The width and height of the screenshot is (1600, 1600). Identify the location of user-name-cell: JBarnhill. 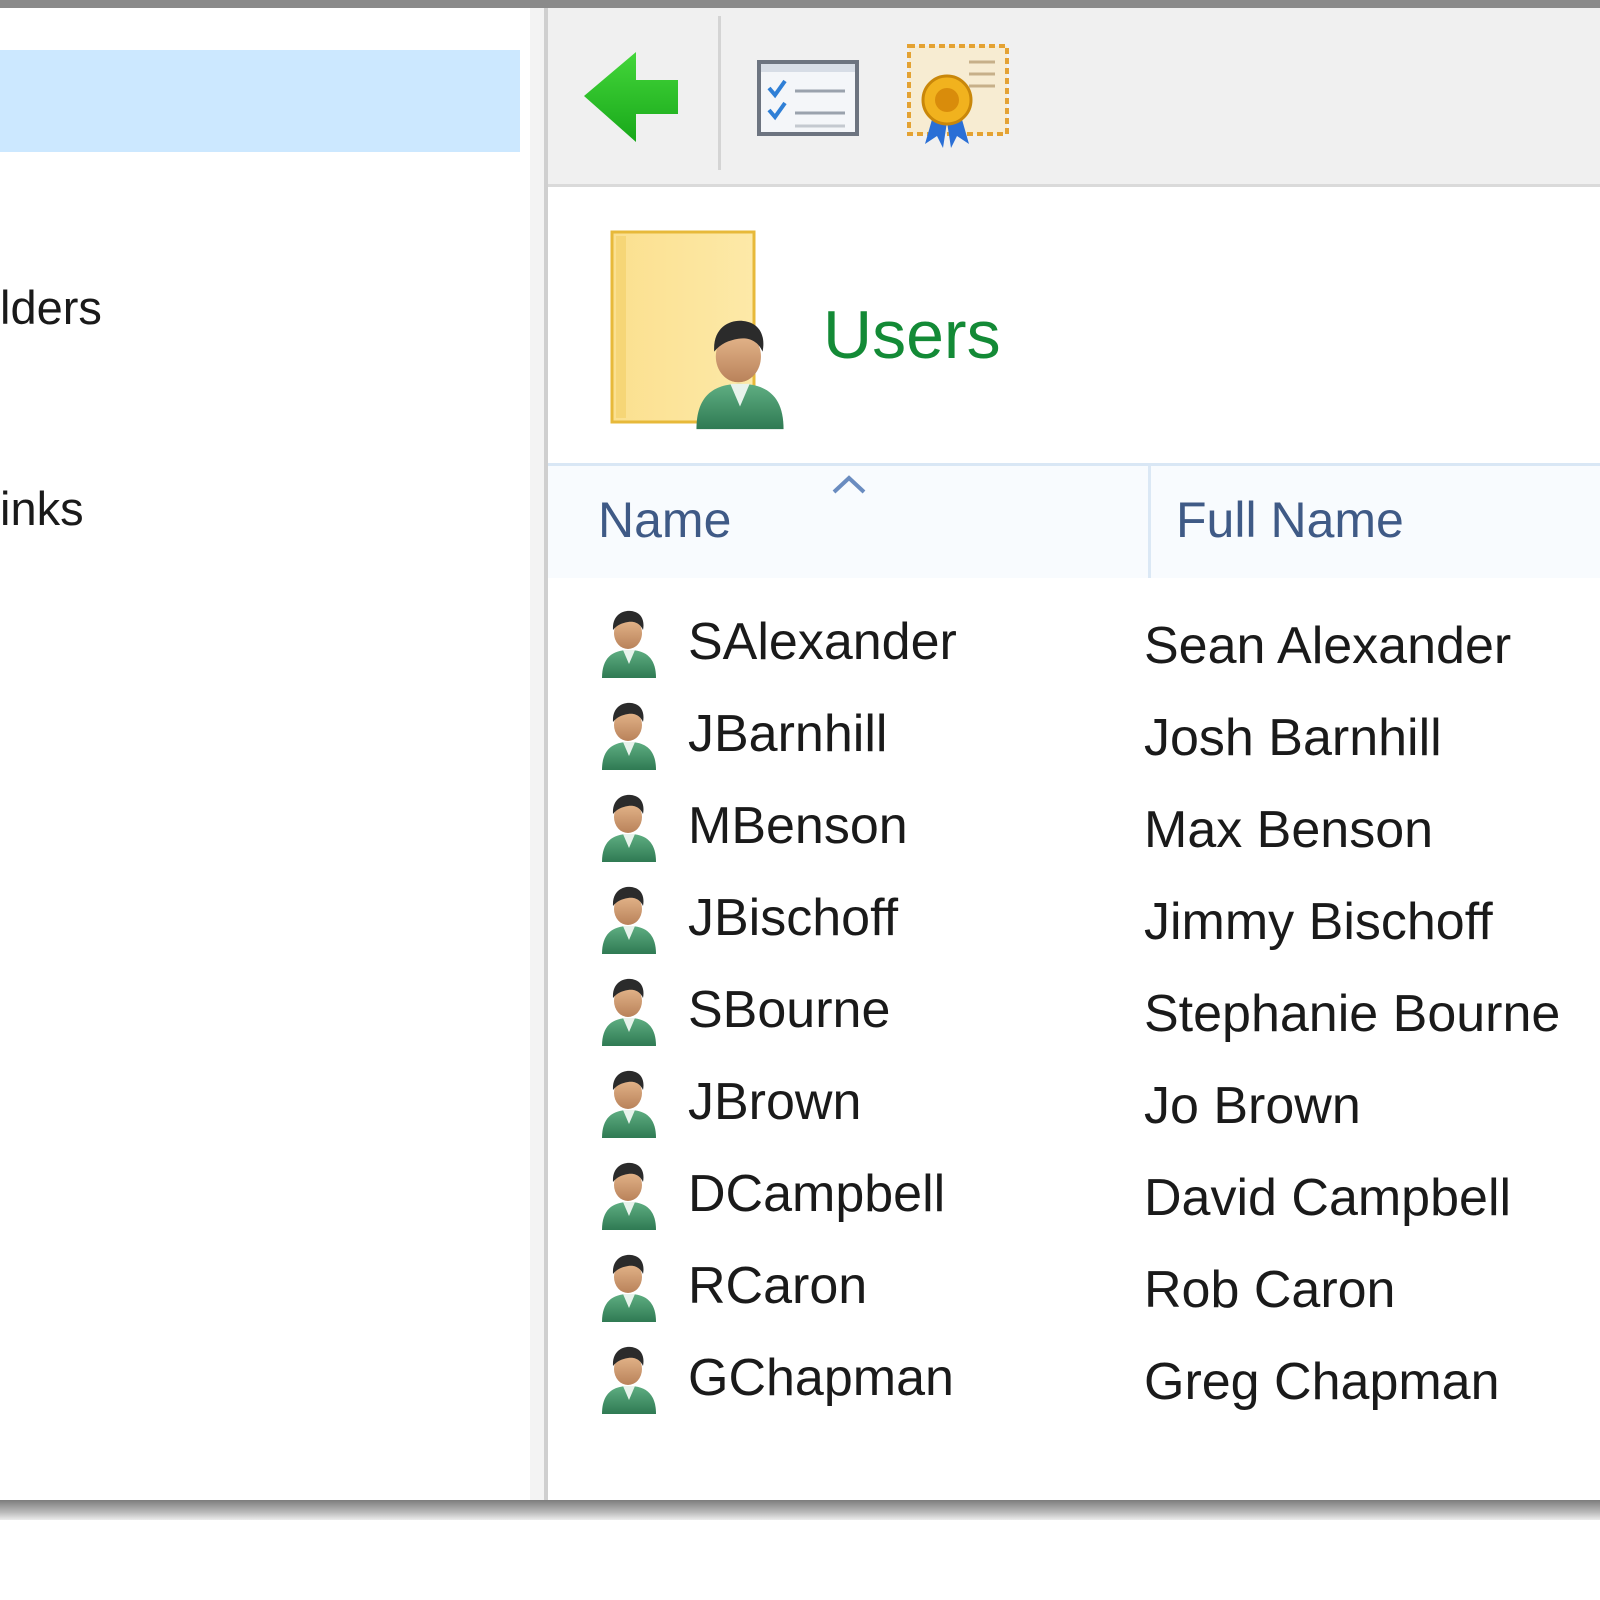
(788, 734).